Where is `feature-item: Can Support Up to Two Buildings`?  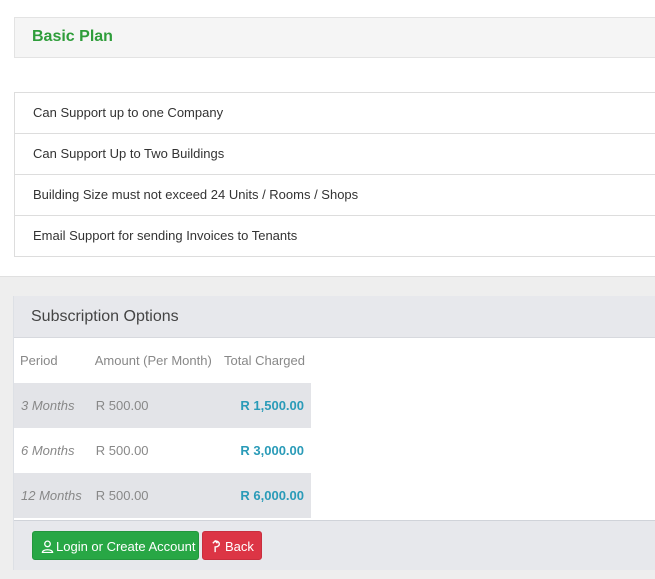 feature-item: Can Support Up to Two Buildings is located at coordinates (335, 154).